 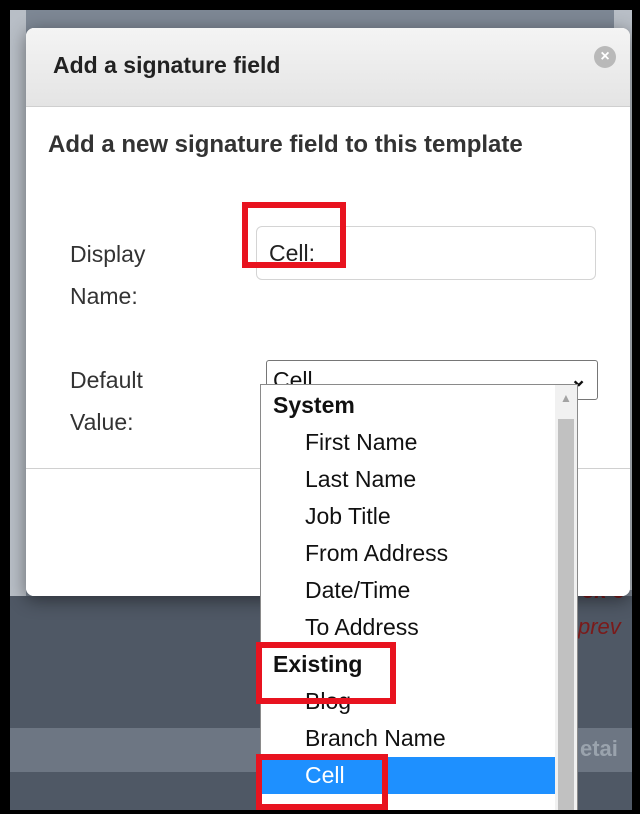 What do you see at coordinates (314, 405) in the screenshot?
I see `optgroup-system: System` at bounding box center [314, 405].